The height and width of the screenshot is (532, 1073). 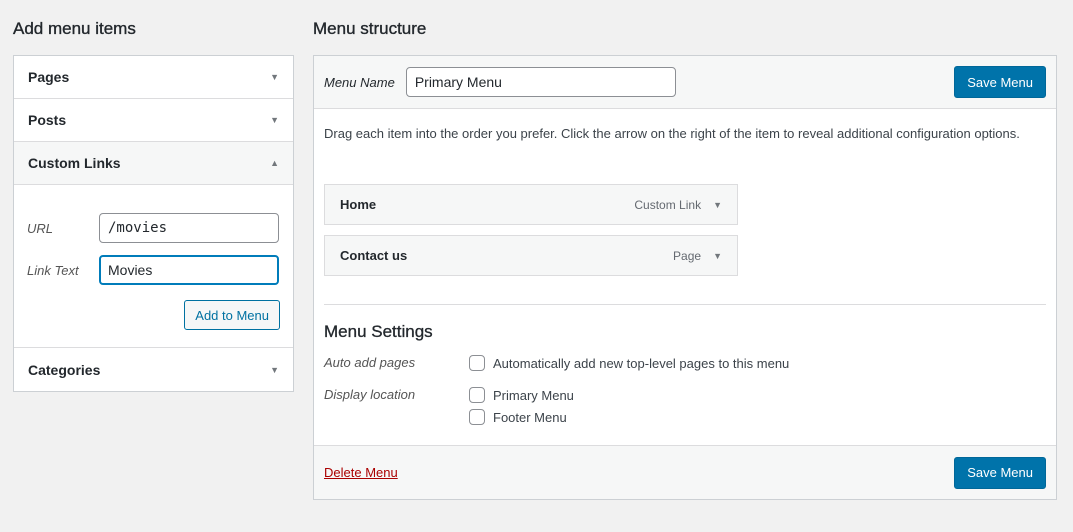 What do you see at coordinates (477, 363) in the screenshot?
I see `auto-add-pages-checkbox` at bounding box center [477, 363].